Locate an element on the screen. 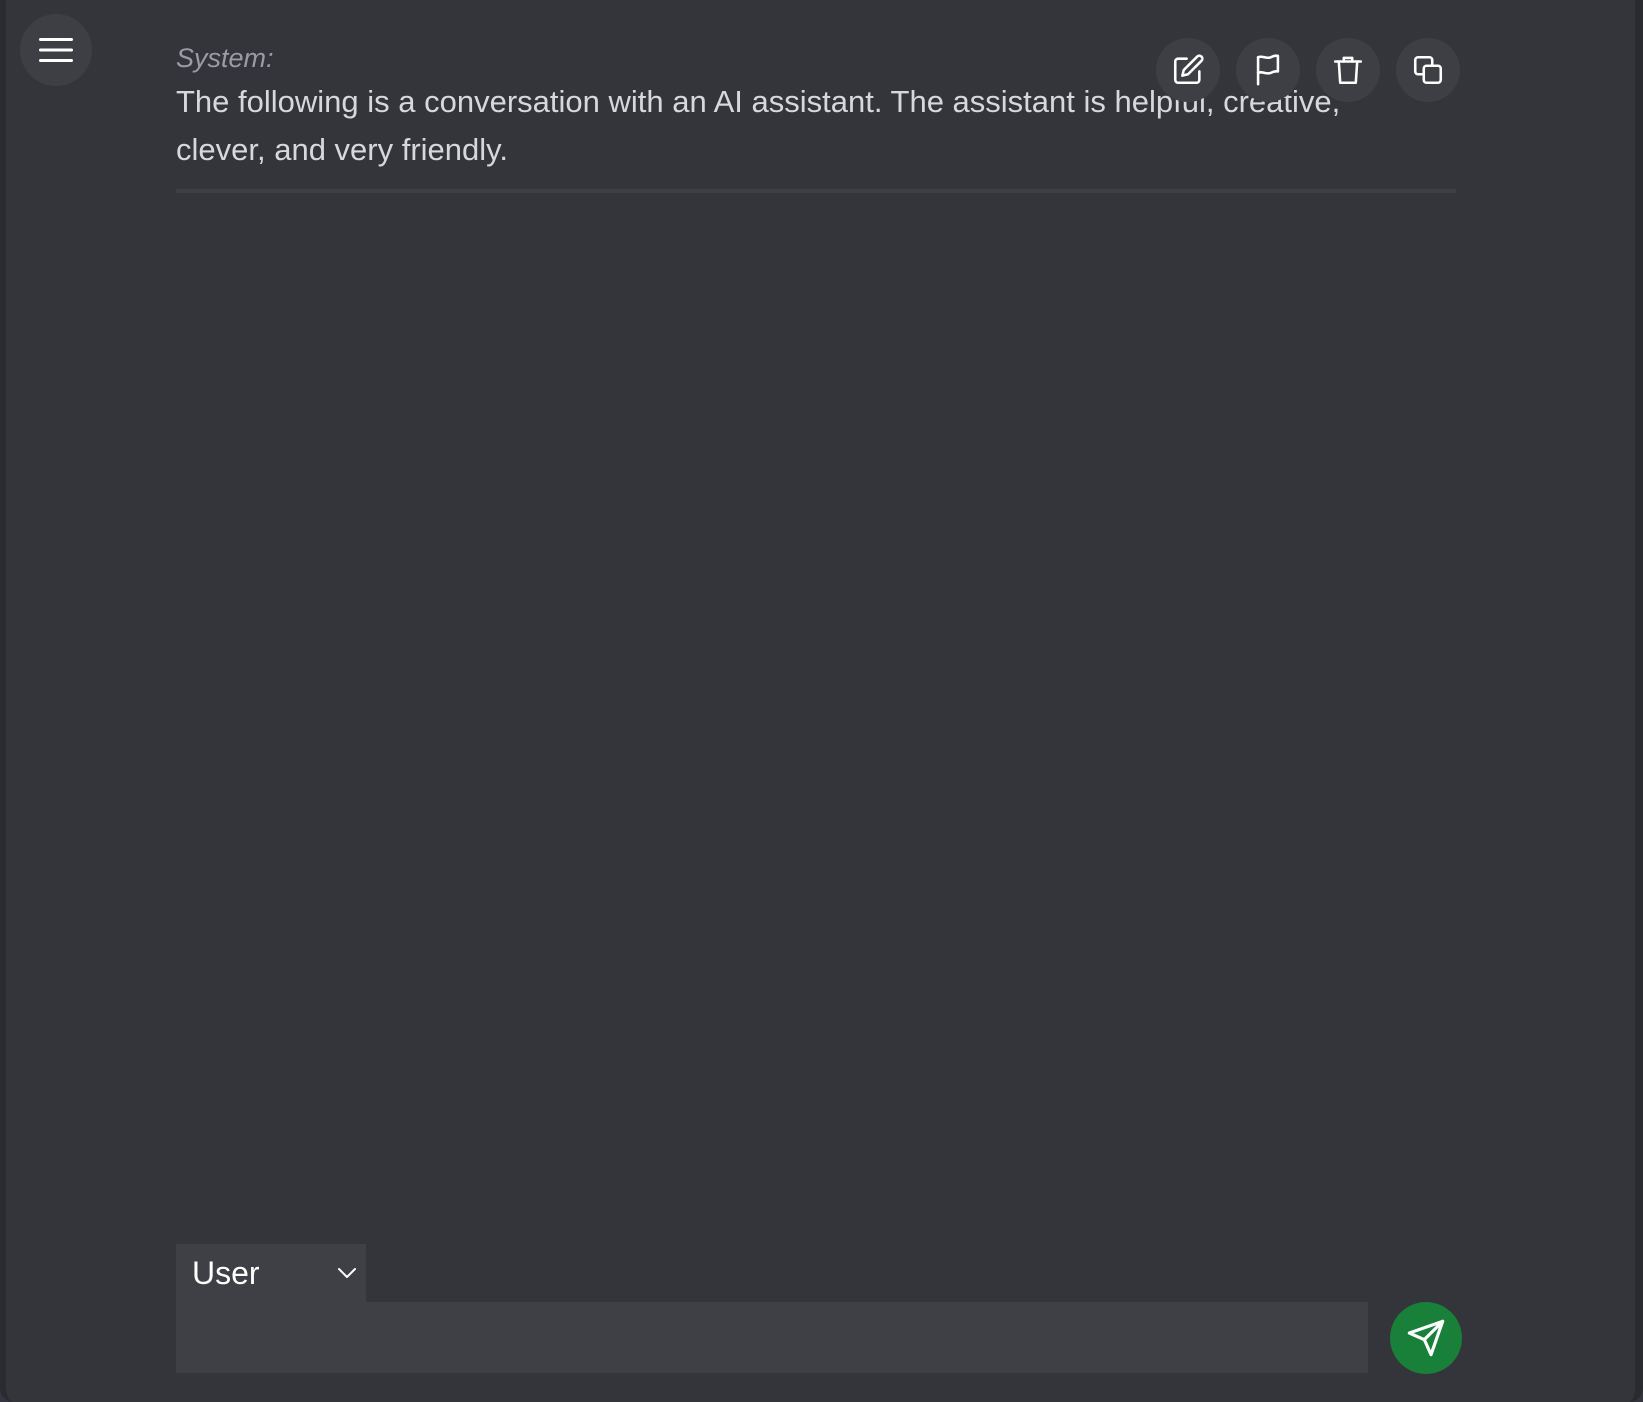 This screenshot has width=1643, height=1402. send-button is located at coordinates (1426, 1338).